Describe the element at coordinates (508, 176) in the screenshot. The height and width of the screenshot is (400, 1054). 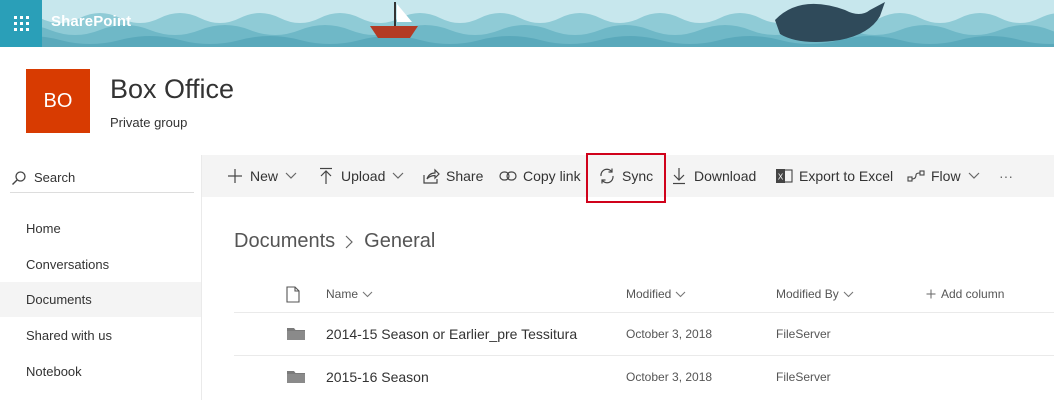
I see `link-icon` at that location.